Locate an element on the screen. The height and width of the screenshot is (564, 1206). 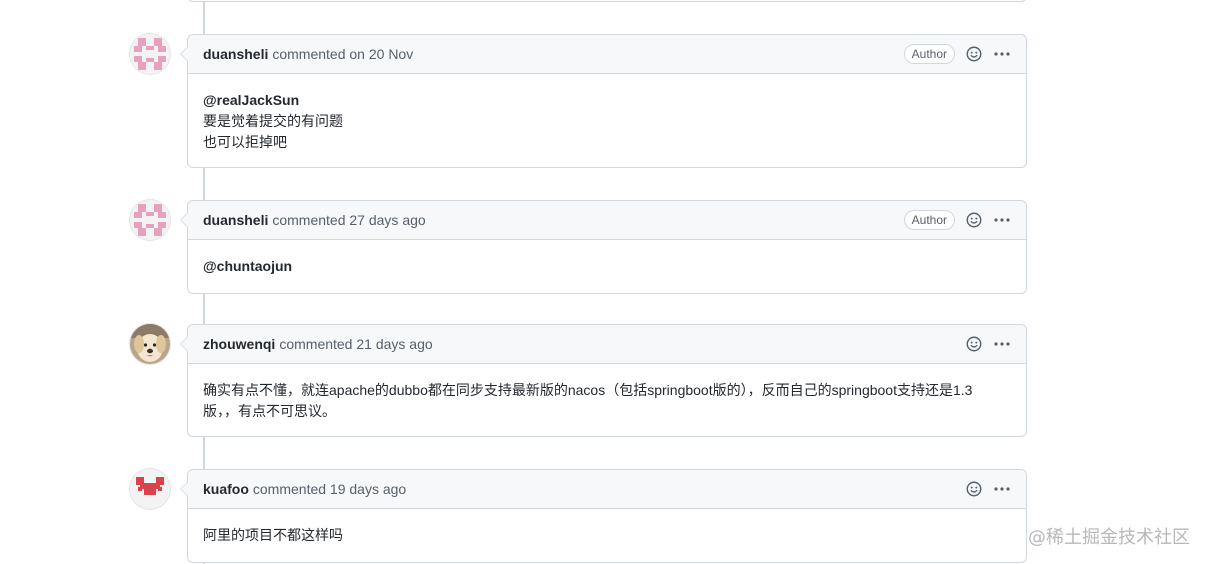
user-mention: @chuntaojun is located at coordinates (607, 266).